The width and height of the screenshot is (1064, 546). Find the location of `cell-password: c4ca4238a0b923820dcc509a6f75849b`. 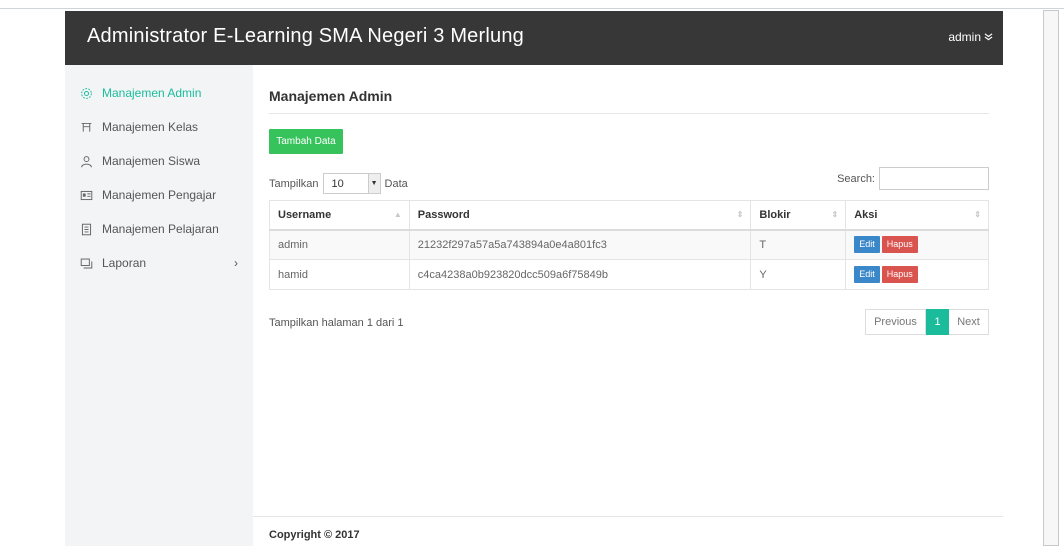

cell-password: c4ca4238a0b923820dcc509a6f75849b is located at coordinates (580, 274).